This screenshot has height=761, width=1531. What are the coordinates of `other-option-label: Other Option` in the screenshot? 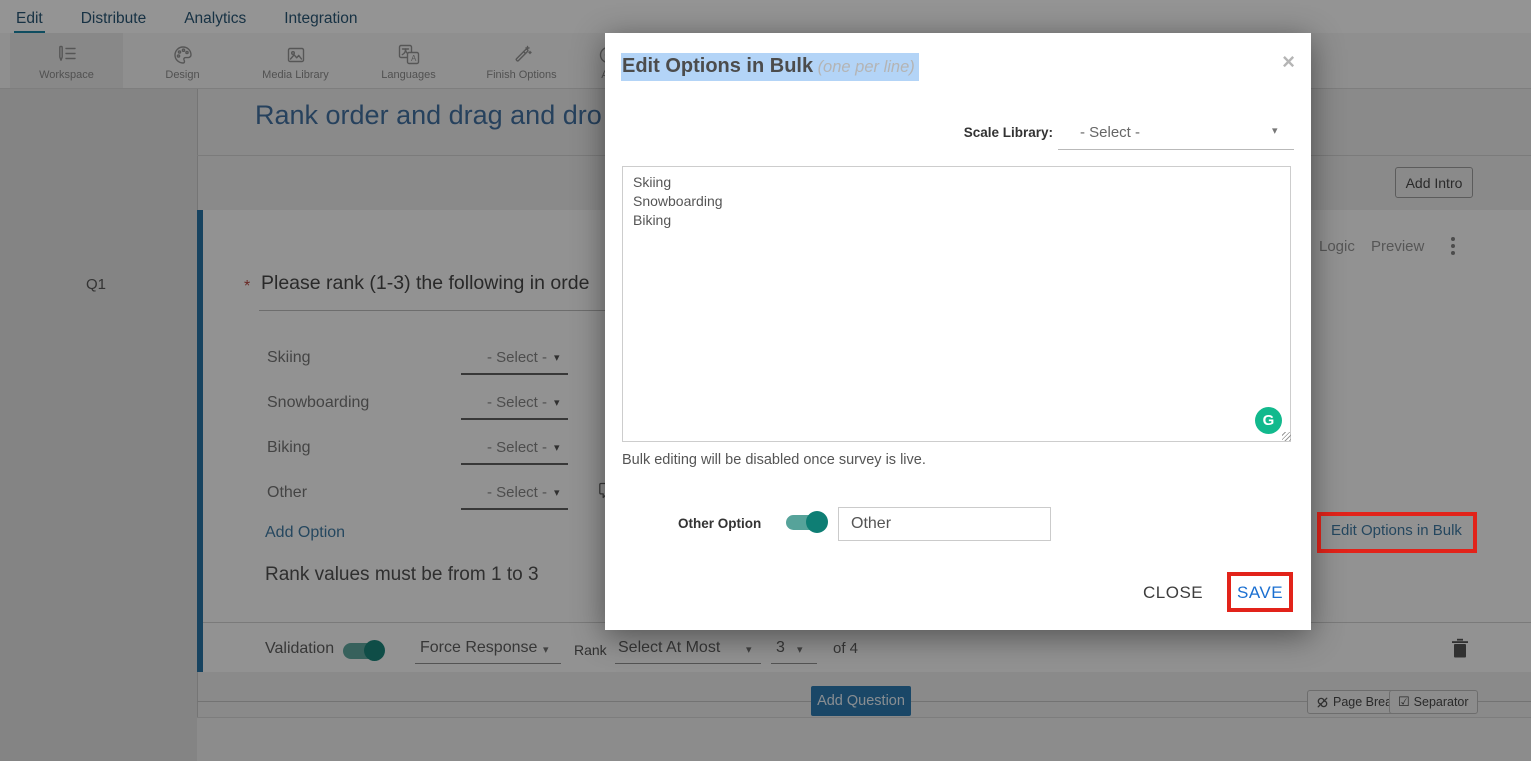 It's located at (720, 523).